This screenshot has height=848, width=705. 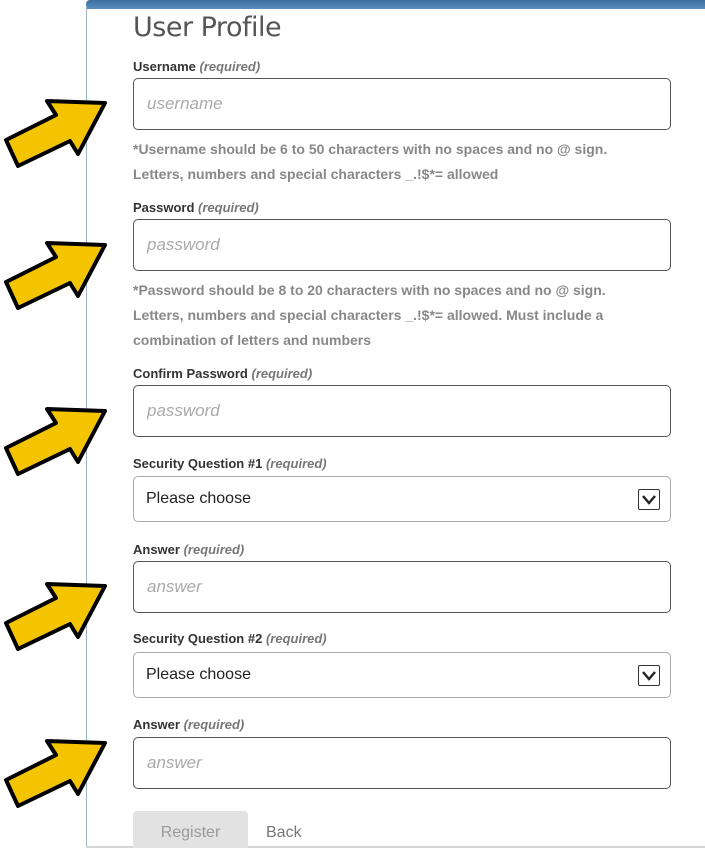 I want to click on answer-1-field, so click(x=402, y=587).